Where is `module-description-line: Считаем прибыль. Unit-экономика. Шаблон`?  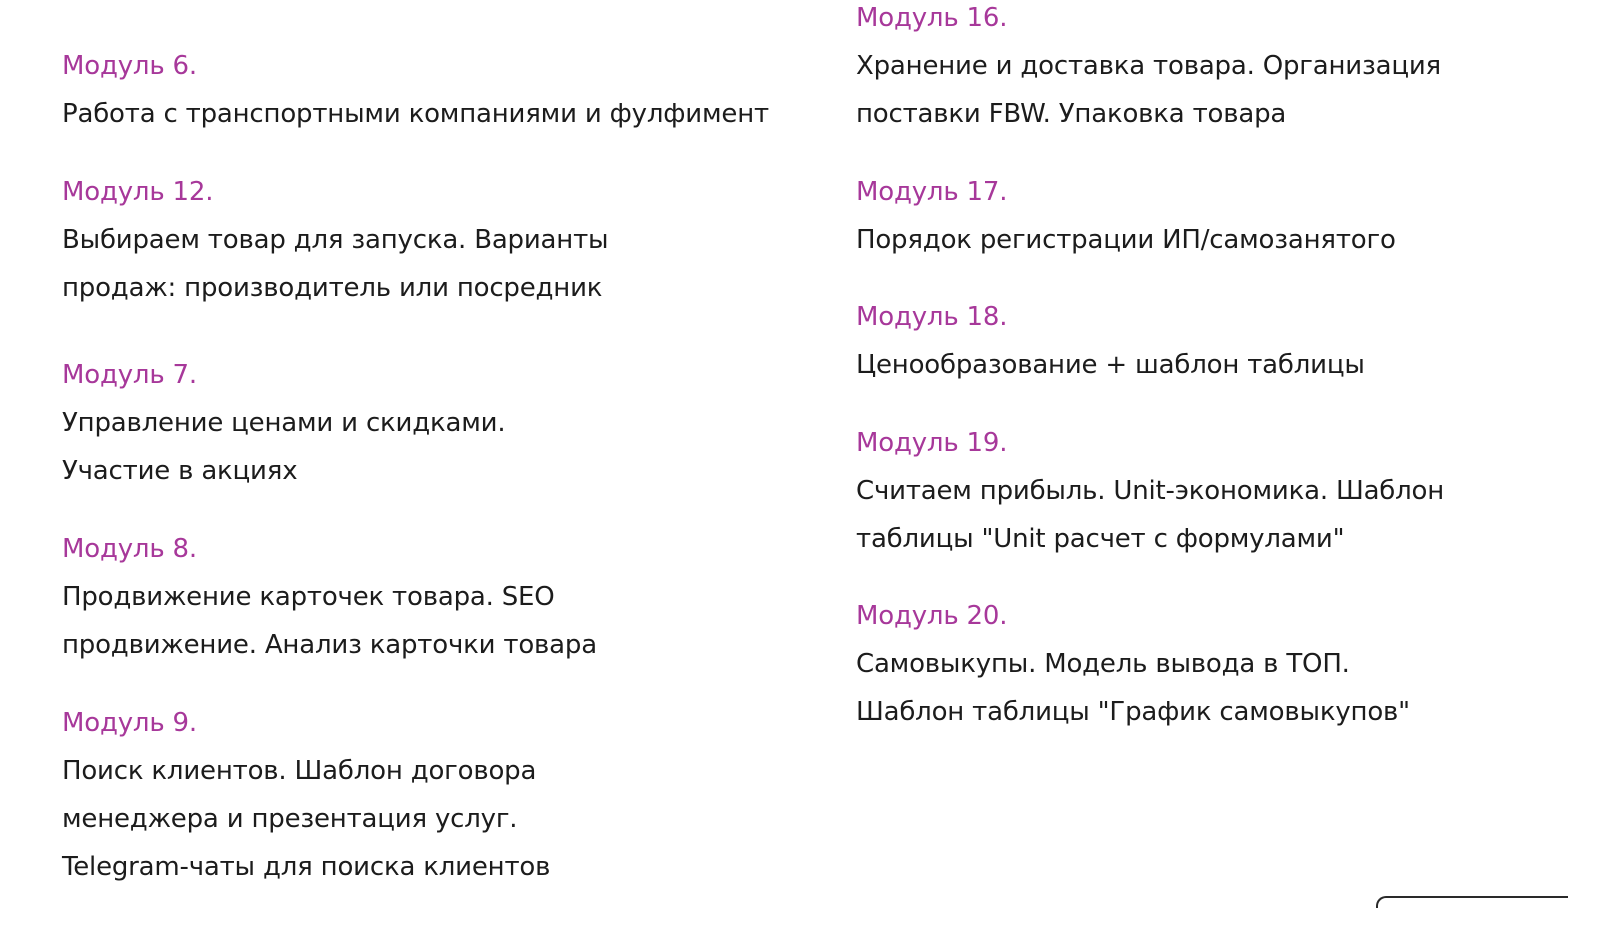 module-description-line: Считаем прибыль. Unit-экономика. Шаблон is located at coordinates (1150, 491).